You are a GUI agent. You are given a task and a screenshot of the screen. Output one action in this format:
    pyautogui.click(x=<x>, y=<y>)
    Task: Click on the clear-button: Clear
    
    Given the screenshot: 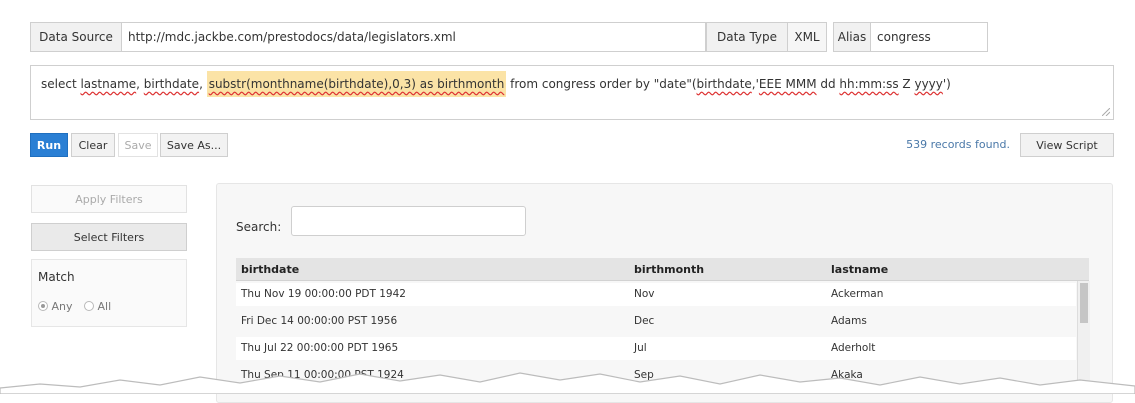 What is the action you would take?
    pyautogui.click(x=93, y=145)
    